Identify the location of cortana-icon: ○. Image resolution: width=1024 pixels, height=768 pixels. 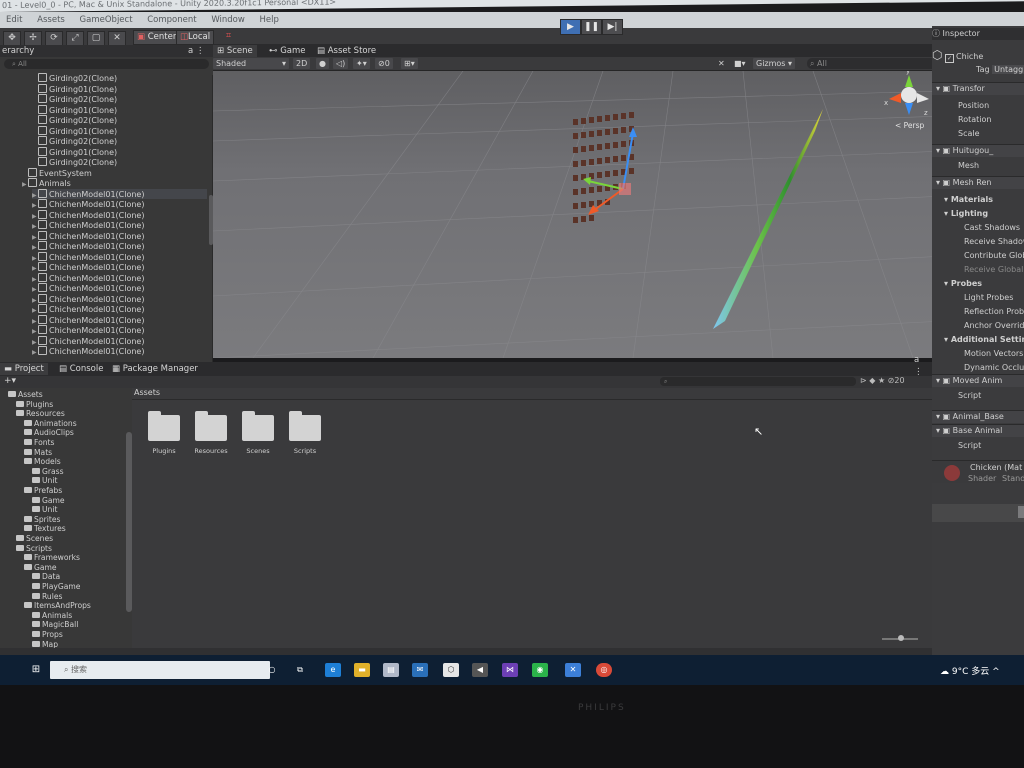
(272, 670).